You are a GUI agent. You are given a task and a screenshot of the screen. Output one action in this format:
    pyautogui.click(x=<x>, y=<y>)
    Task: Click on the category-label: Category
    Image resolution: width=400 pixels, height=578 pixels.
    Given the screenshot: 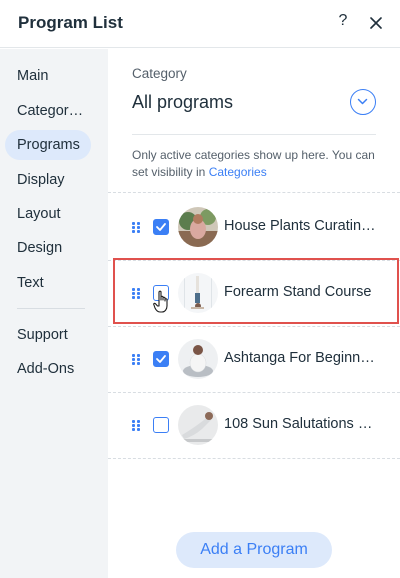 What is the action you would take?
    pyautogui.click(x=159, y=73)
    